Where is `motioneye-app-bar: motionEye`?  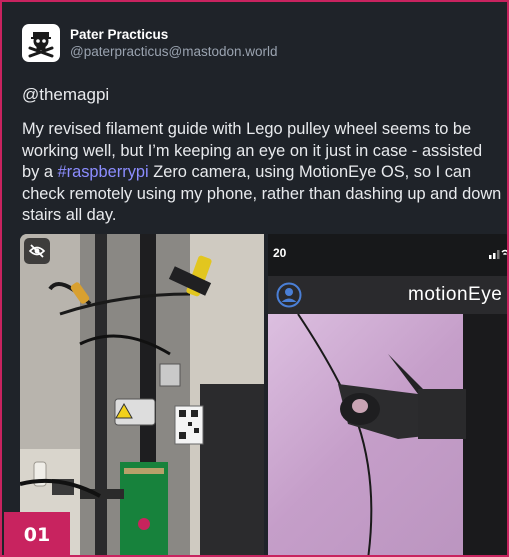
motioneye-app-bar: motionEye is located at coordinates (387, 295).